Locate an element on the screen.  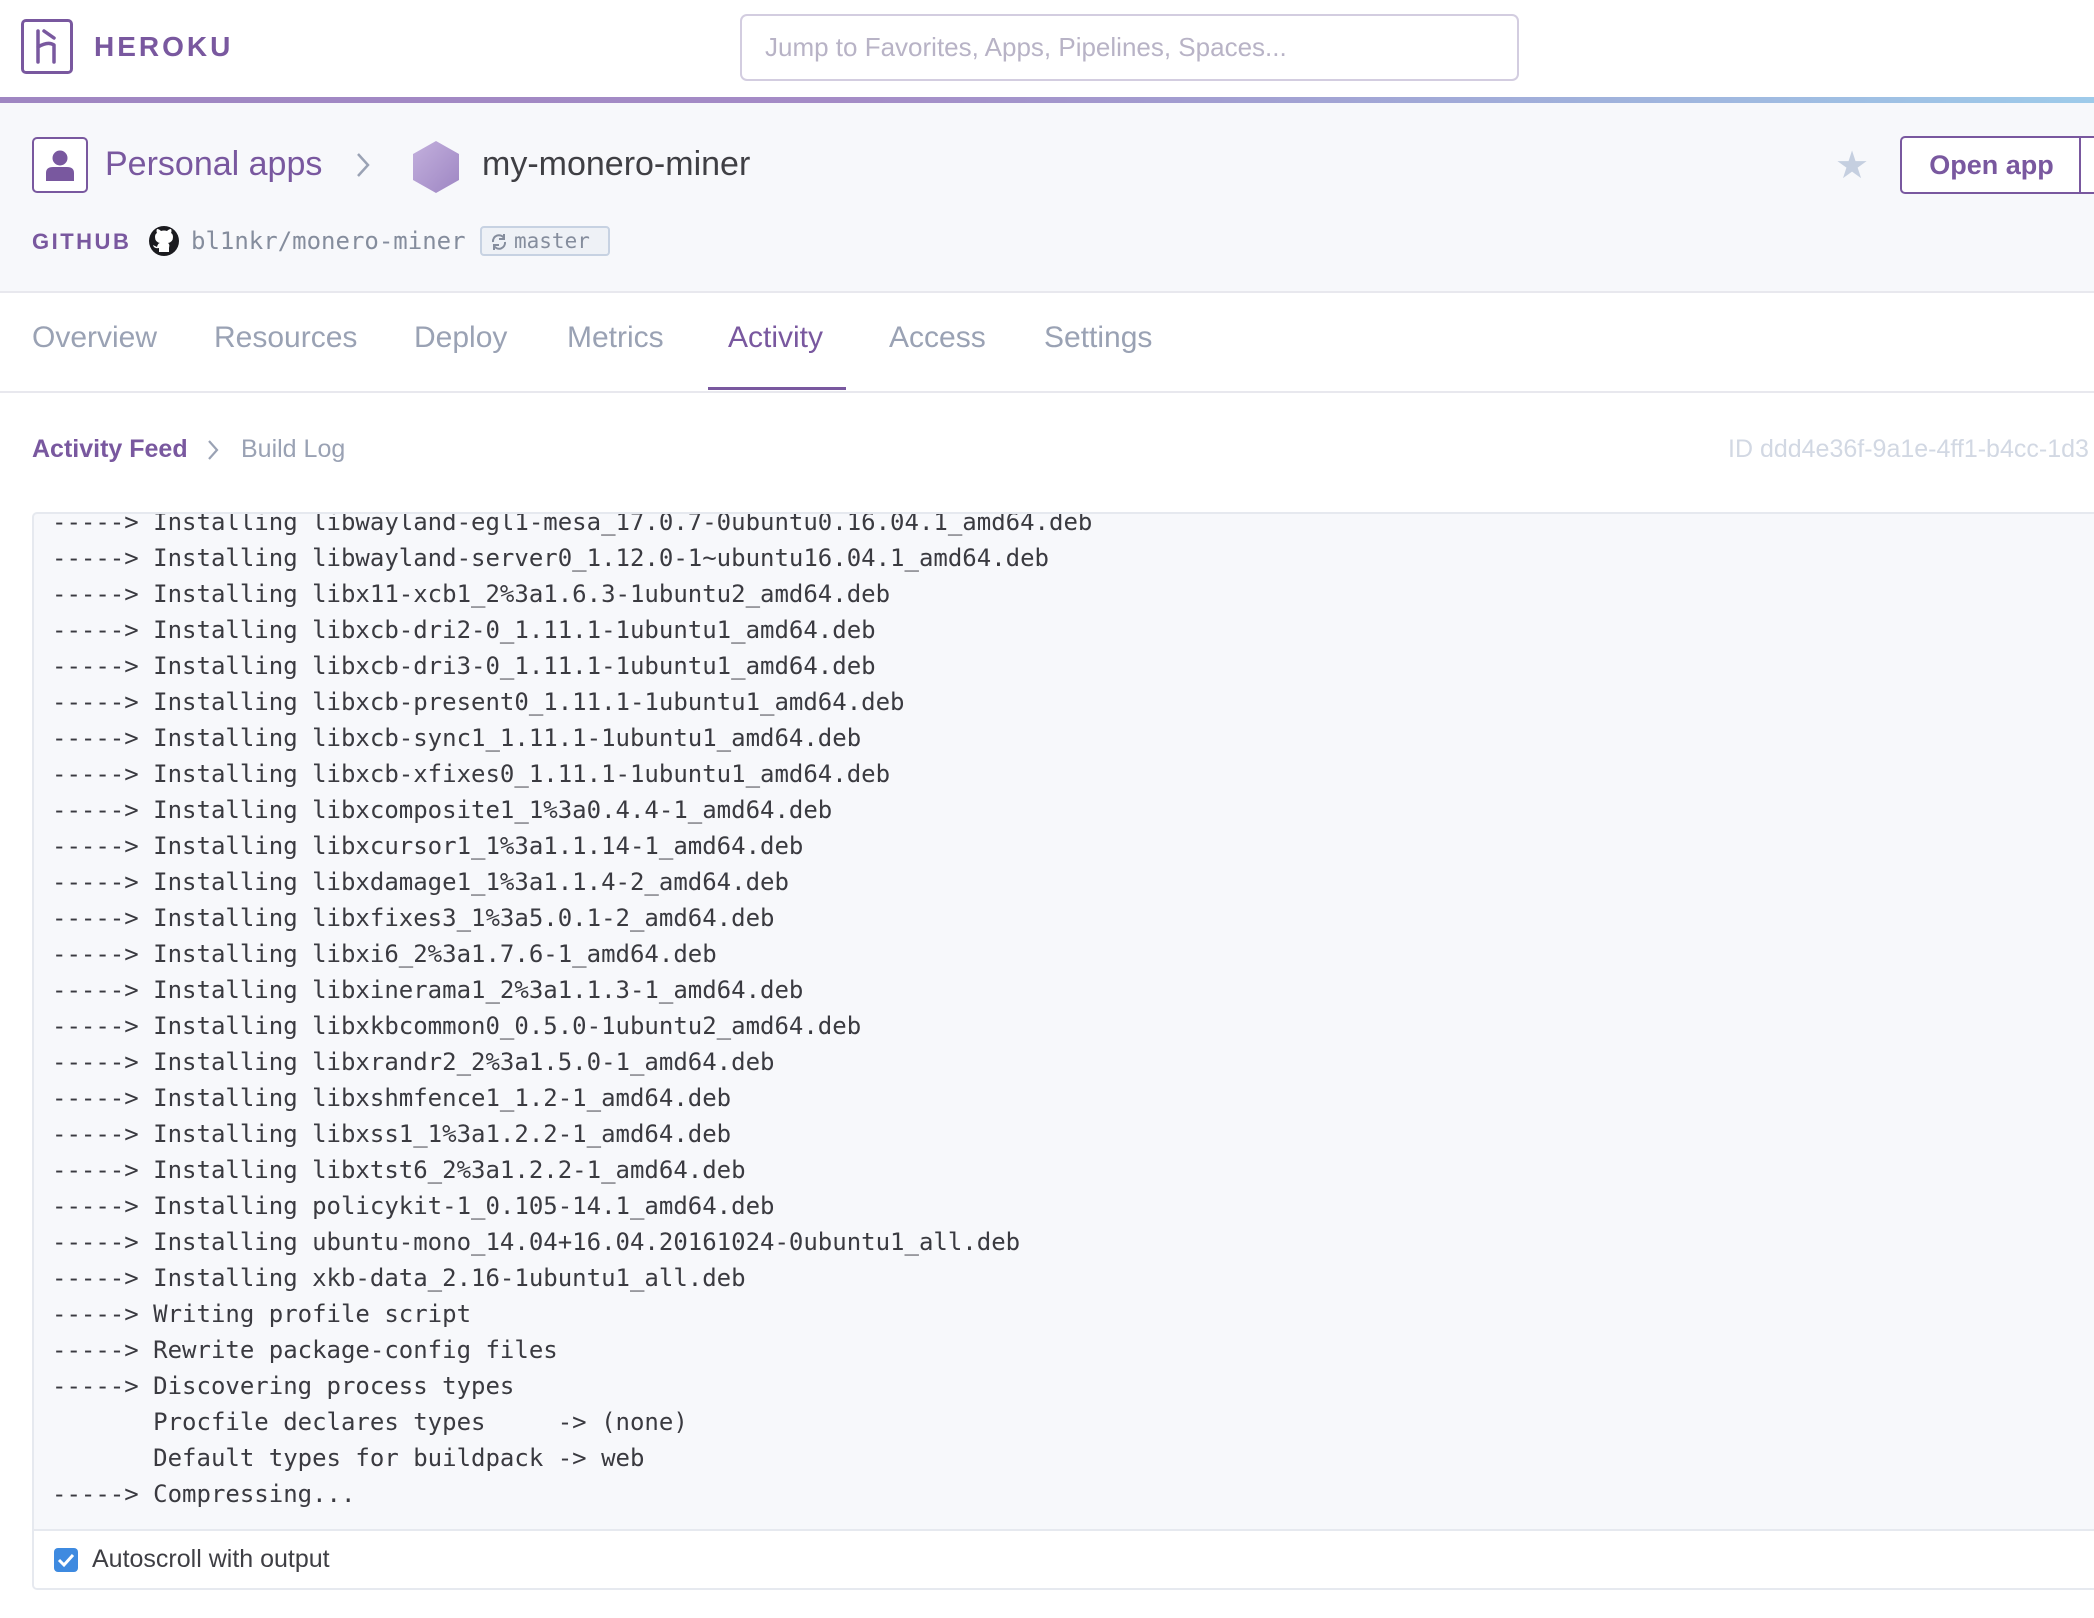
log-line: -----> Writing profile script is located at coordinates (262, 1314).